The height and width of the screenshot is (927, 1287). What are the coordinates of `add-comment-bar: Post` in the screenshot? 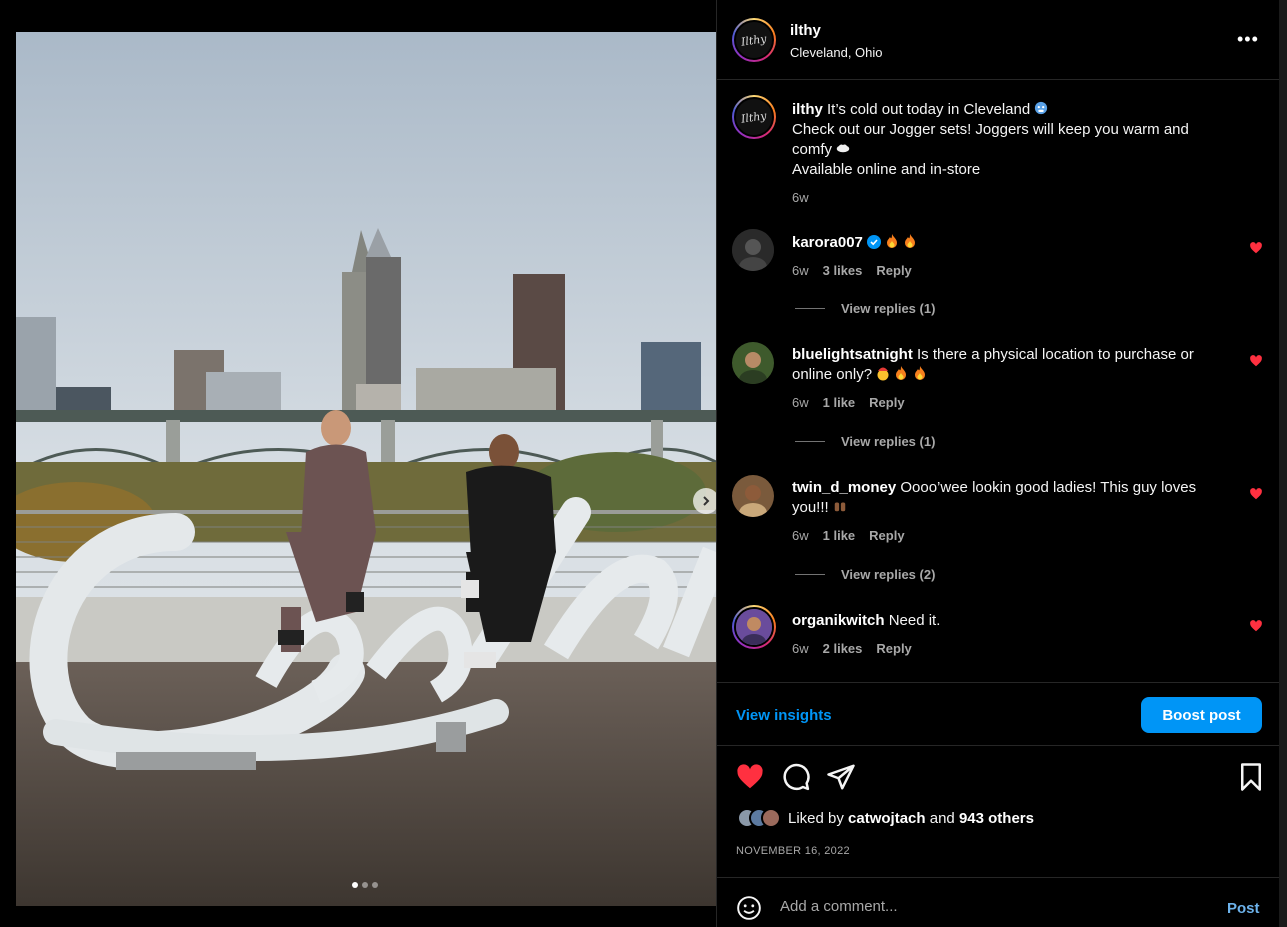 It's located at (998, 902).